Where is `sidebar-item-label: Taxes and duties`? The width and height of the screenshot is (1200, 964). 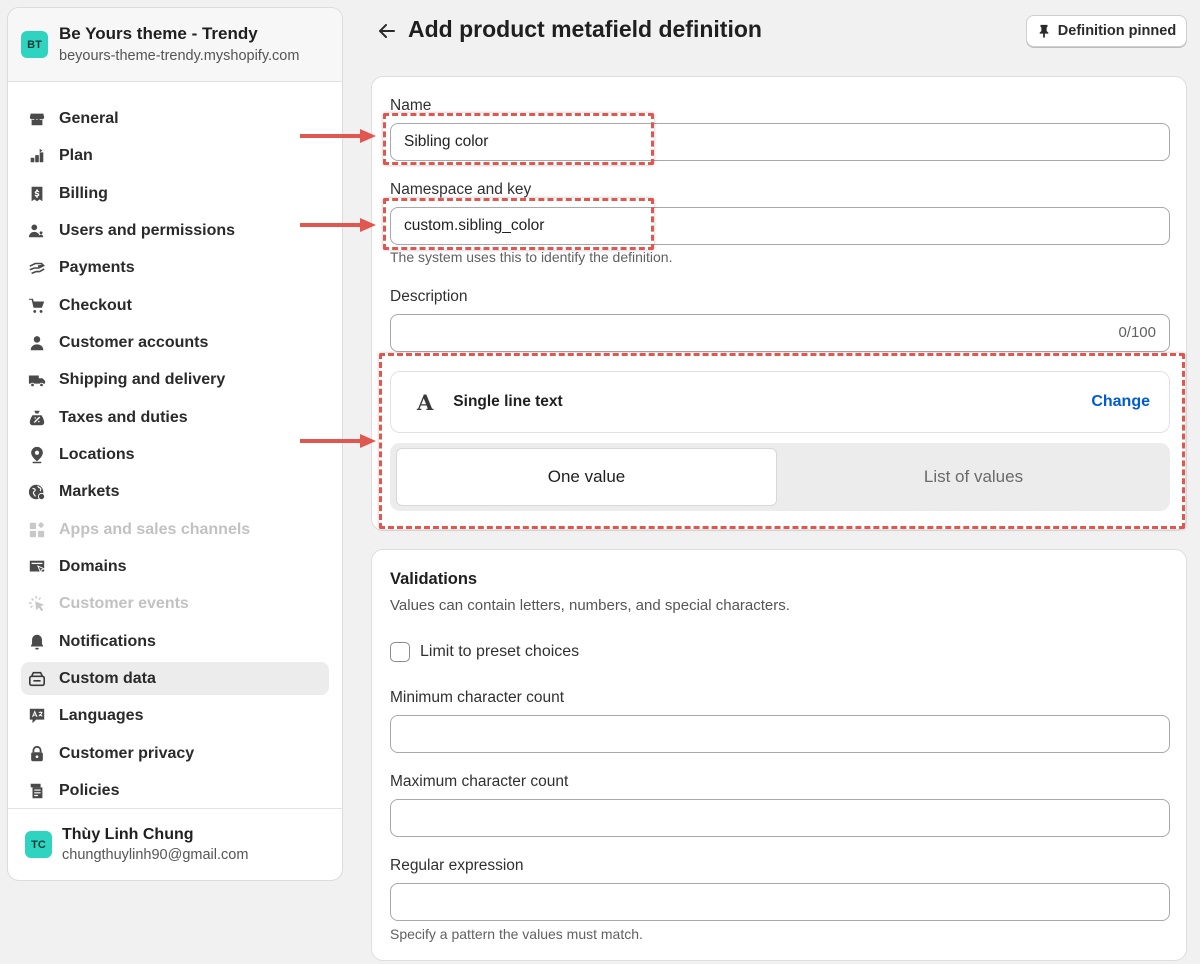
sidebar-item-label: Taxes and duties is located at coordinates (123, 417).